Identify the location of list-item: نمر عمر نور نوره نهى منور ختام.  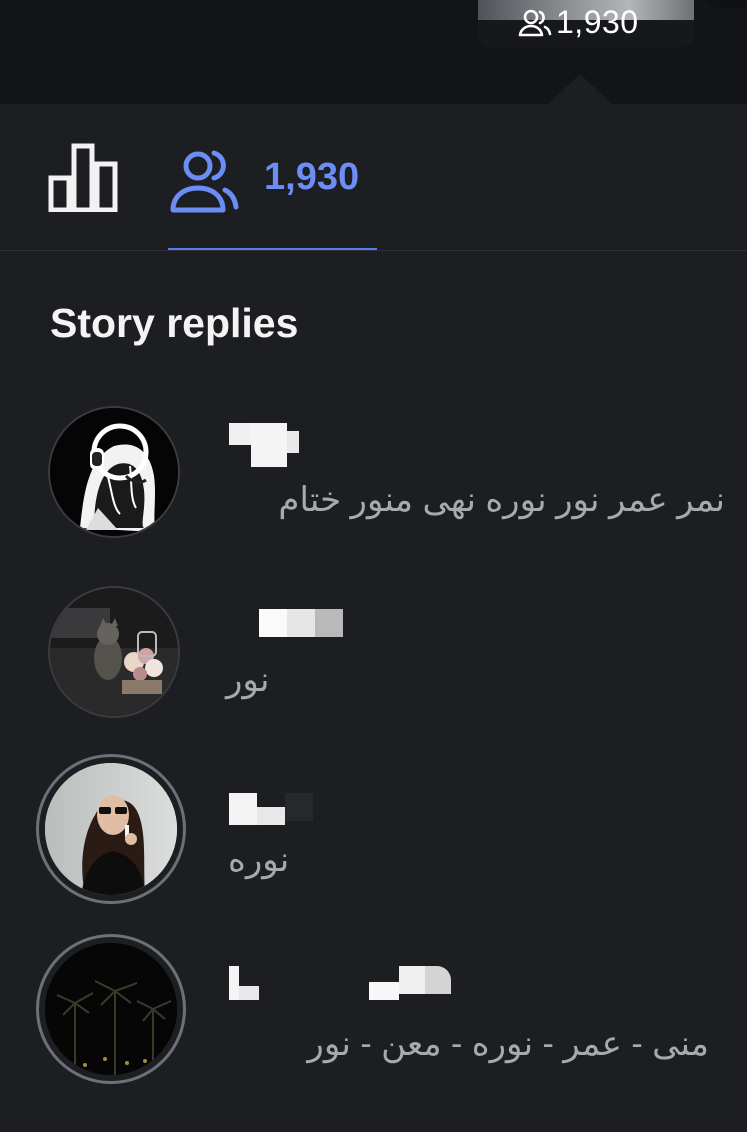
(373, 472).